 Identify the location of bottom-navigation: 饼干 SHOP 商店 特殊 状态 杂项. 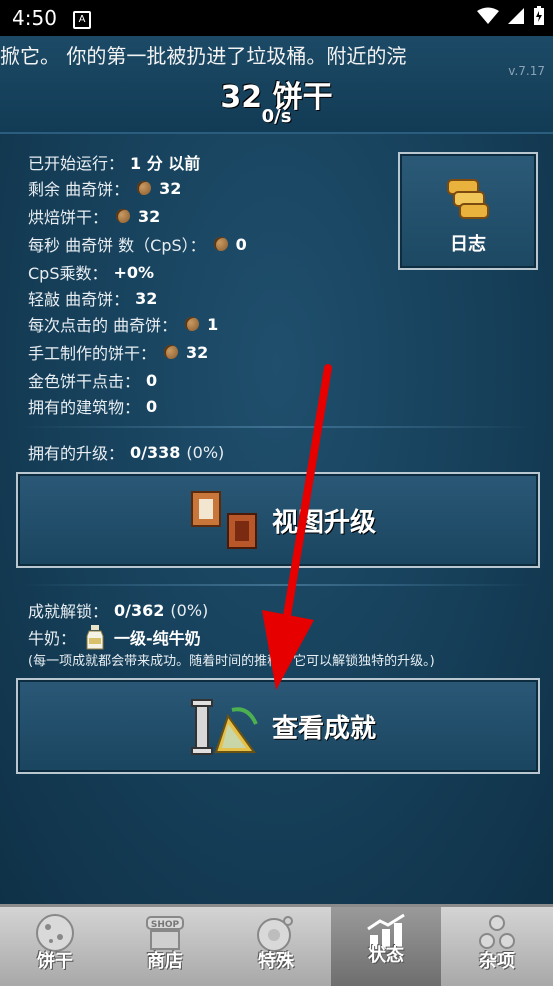
(276, 945).